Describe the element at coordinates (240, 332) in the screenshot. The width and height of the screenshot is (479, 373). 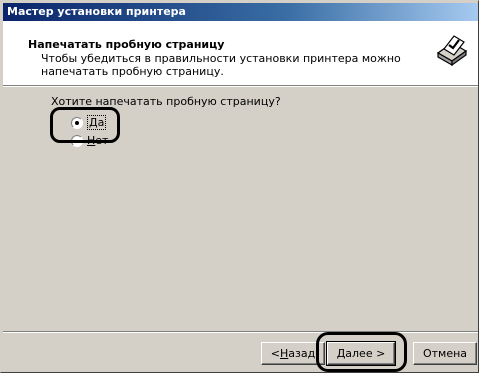
I see `footer-separator` at that location.